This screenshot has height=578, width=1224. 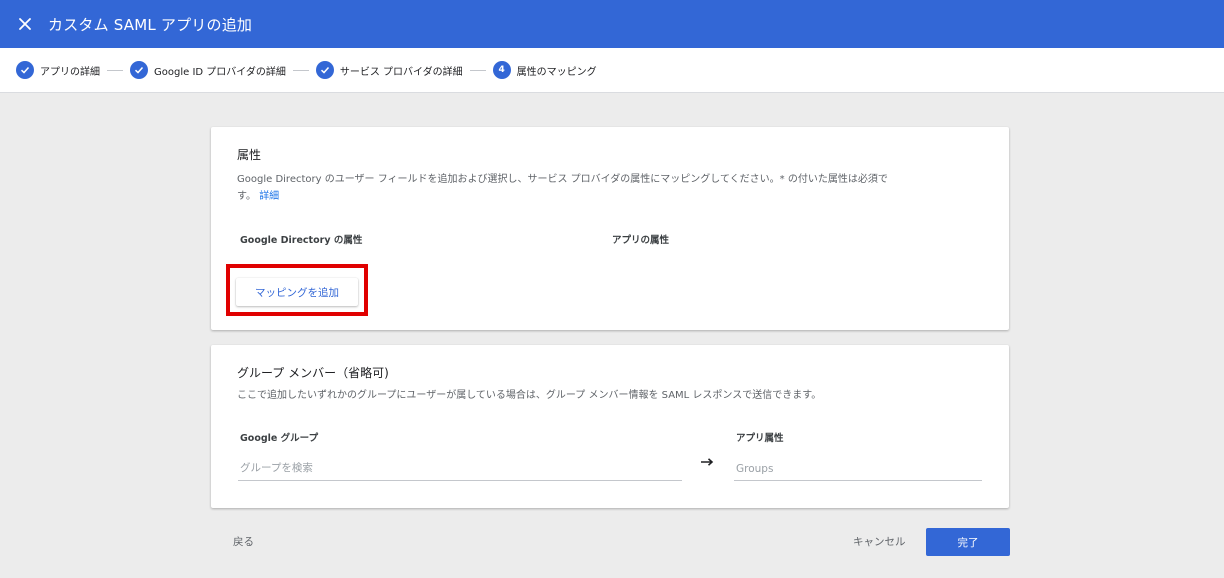 What do you see at coordinates (301, 240) in the screenshot?
I see `column-header-directory-attribute: Google Directory の属性` at bounding box center [301, 240].